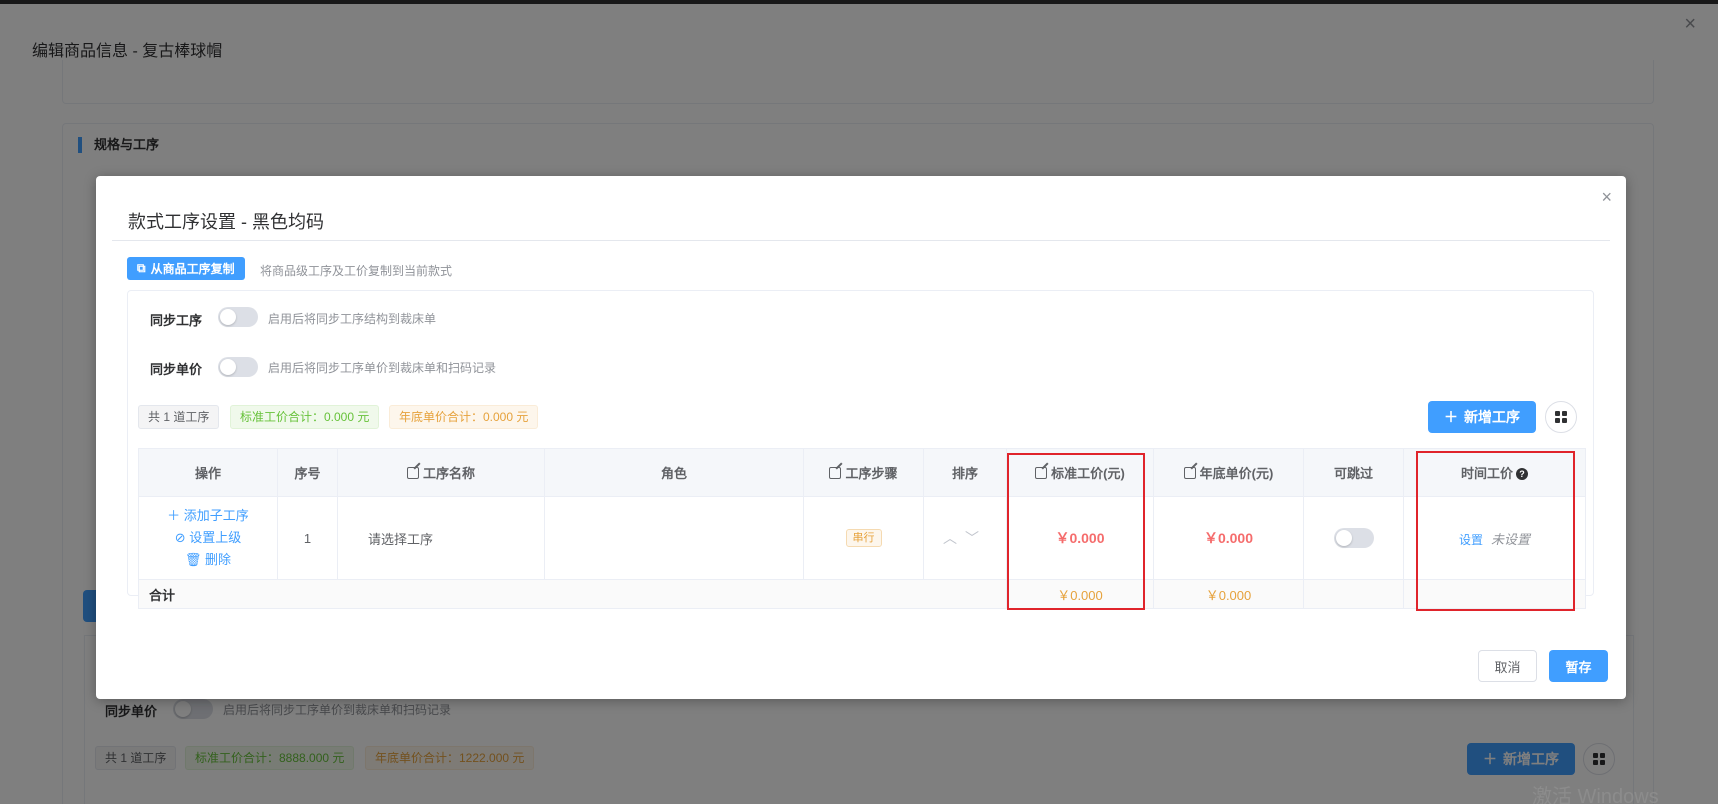 The image size is (1718, 804). Describe the element at coordinates (1353, 594) in the screenshot. I see `footer-empty-cell` at that location.